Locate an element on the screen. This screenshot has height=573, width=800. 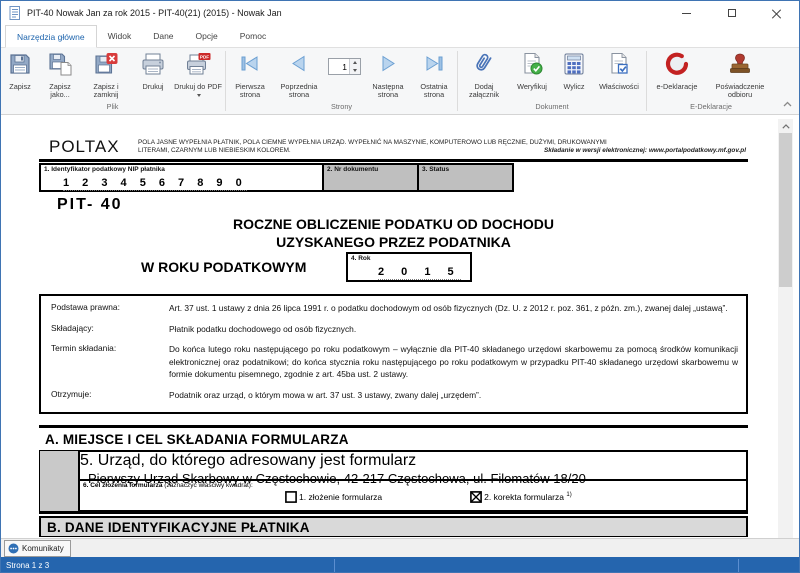
checkbox-label: 2. korekta formularza 1) is located at coordinates (528, 497).